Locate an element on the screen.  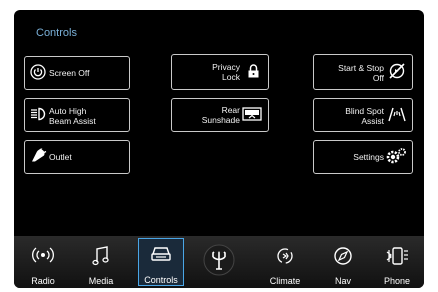
rear-sunshade-label: Rear Sunshade is located at coordinates (220, 115).